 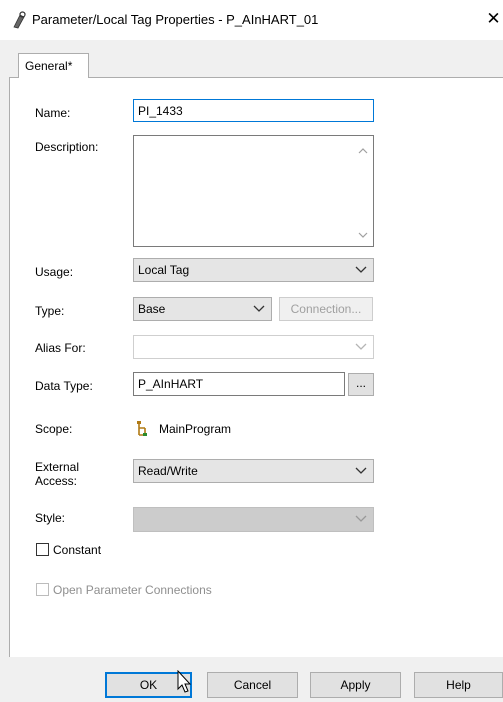 I want to click on alias-for-label: Alias For:, so click(x=60, y=348).